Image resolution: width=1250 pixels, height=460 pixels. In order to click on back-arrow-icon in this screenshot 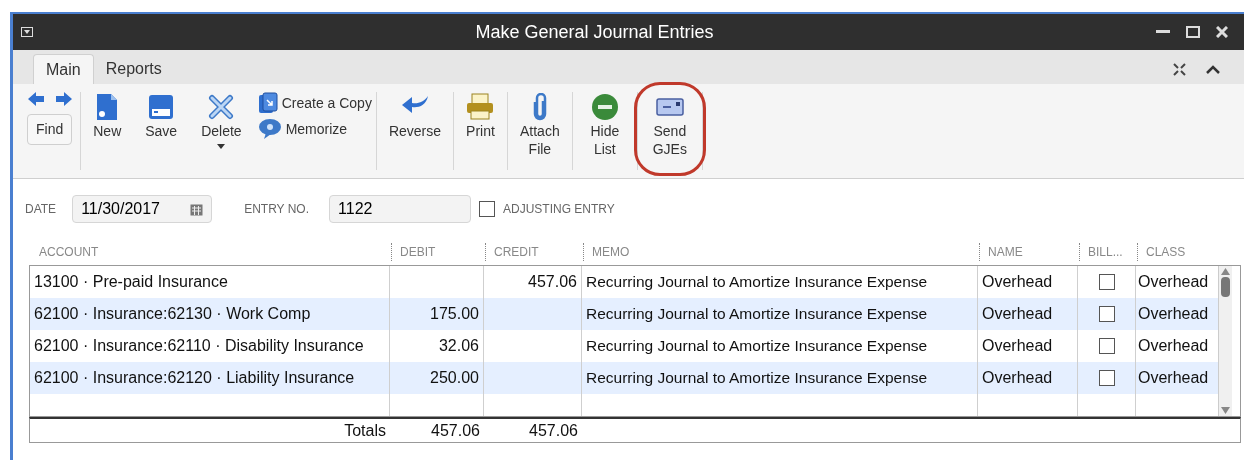, I will do `click(35, 99)`.